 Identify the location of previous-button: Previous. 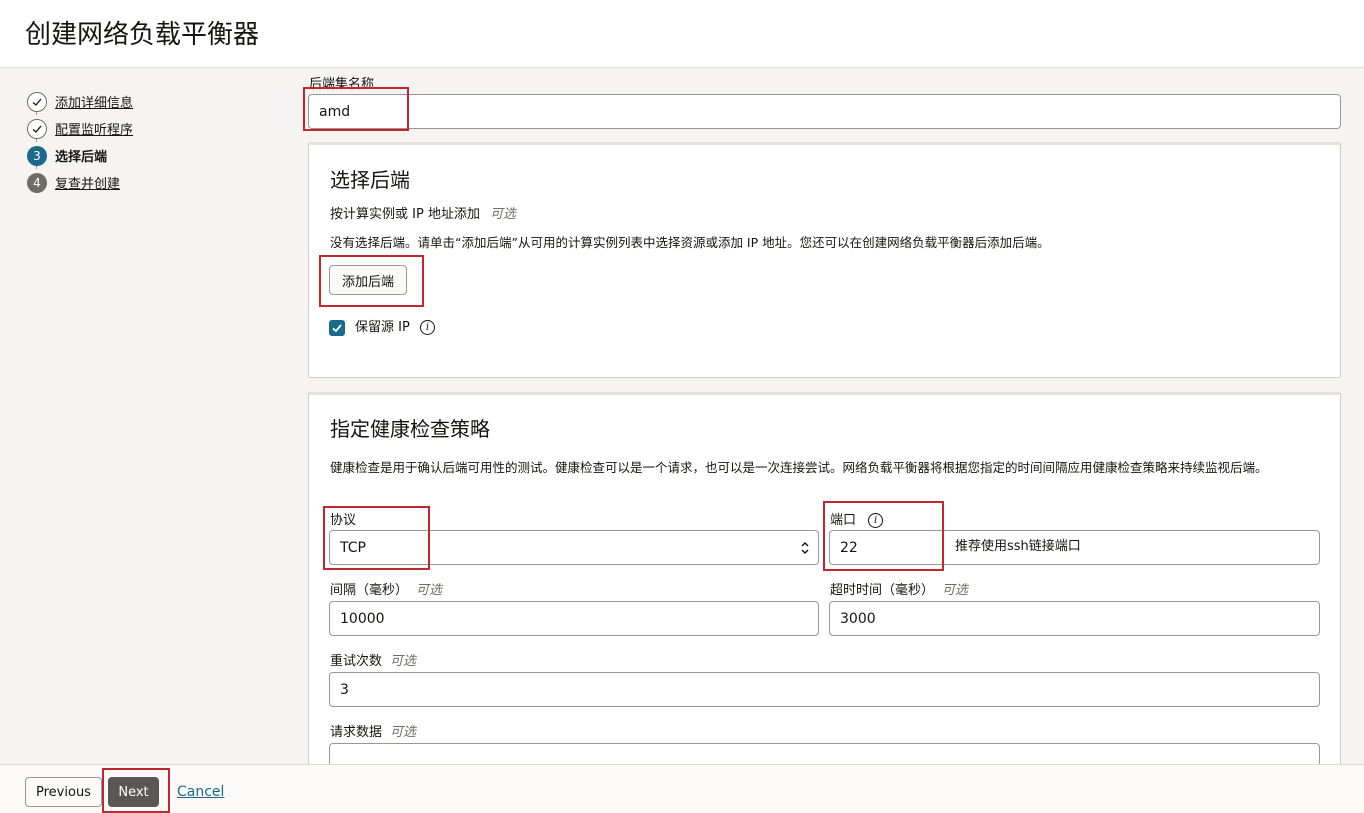
(63, 792).